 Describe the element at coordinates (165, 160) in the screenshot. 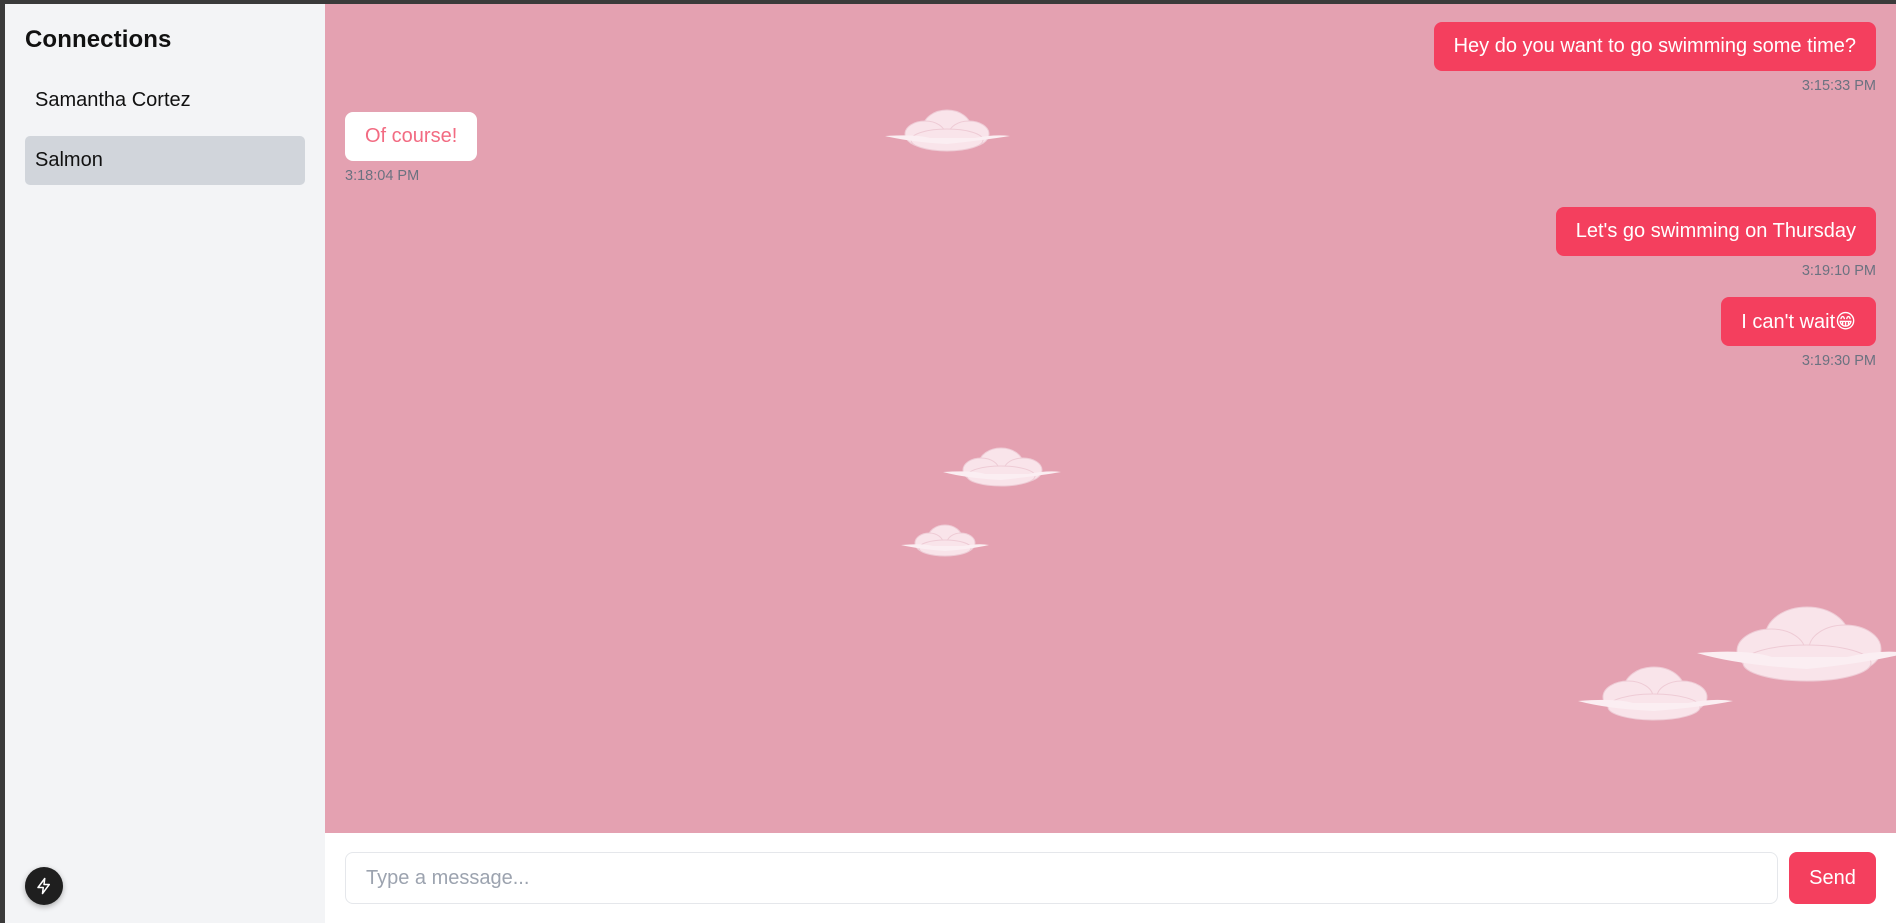

I see `connection-item-salmon: Salmon` at that location.